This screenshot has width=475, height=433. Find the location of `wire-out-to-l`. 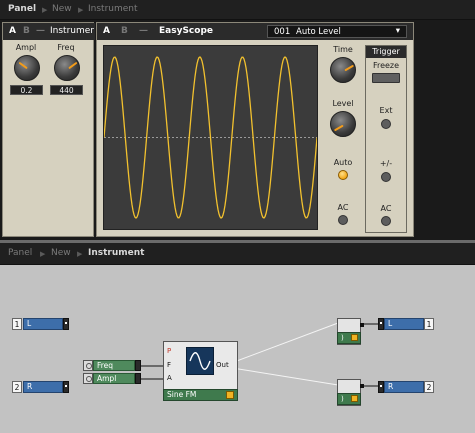

wire-out-to-l is located at coordinates (282, 344).